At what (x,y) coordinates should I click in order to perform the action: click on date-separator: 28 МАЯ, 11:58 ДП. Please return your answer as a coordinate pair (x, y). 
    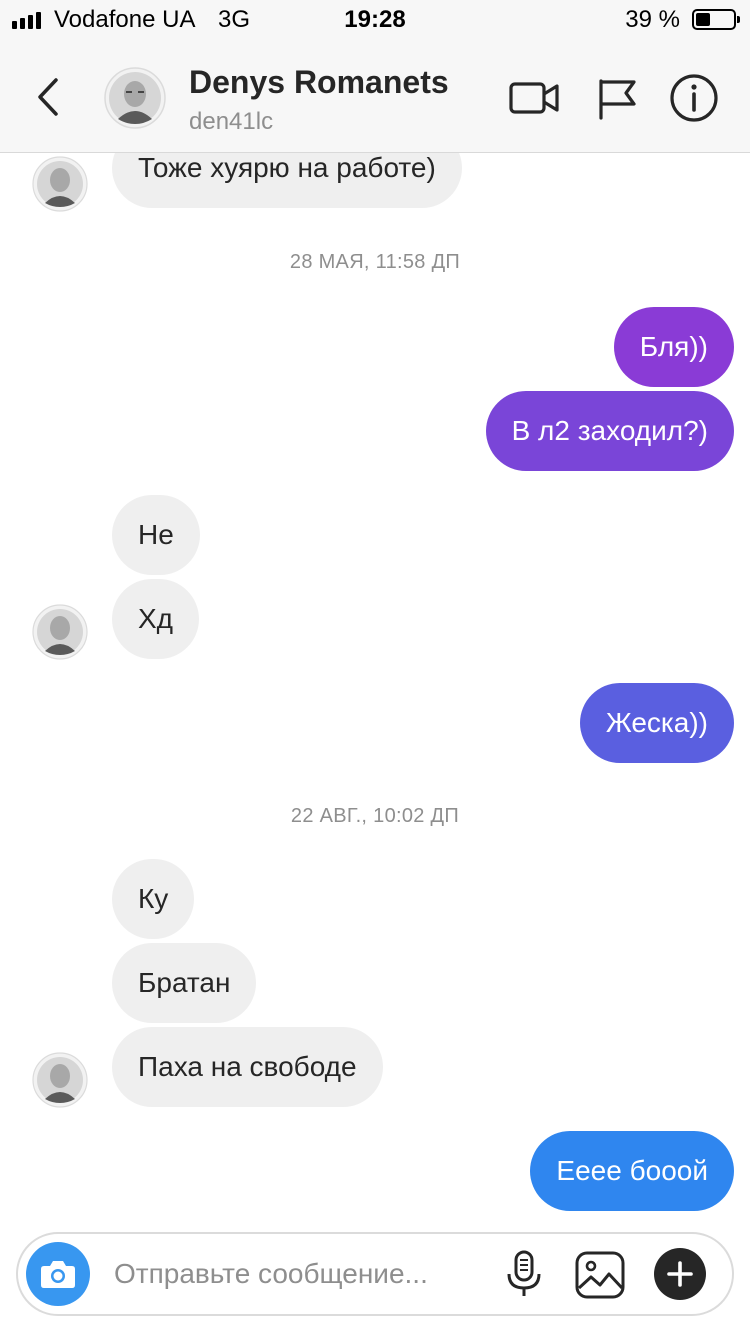
    Looking at the image, I should click on (375, 262).